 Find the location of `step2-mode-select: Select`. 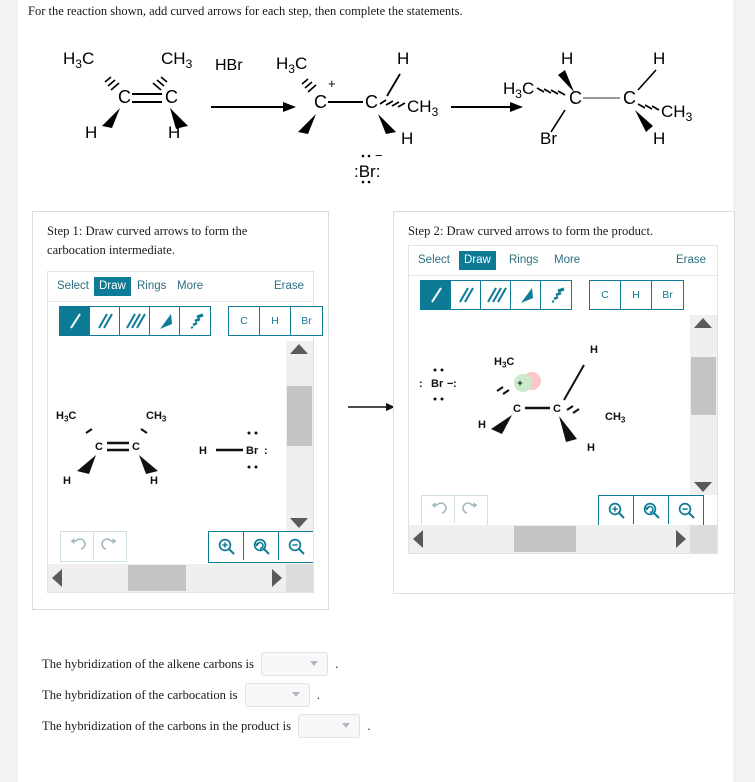

step2-mode-select: Select is located at coordinates (434, 260).